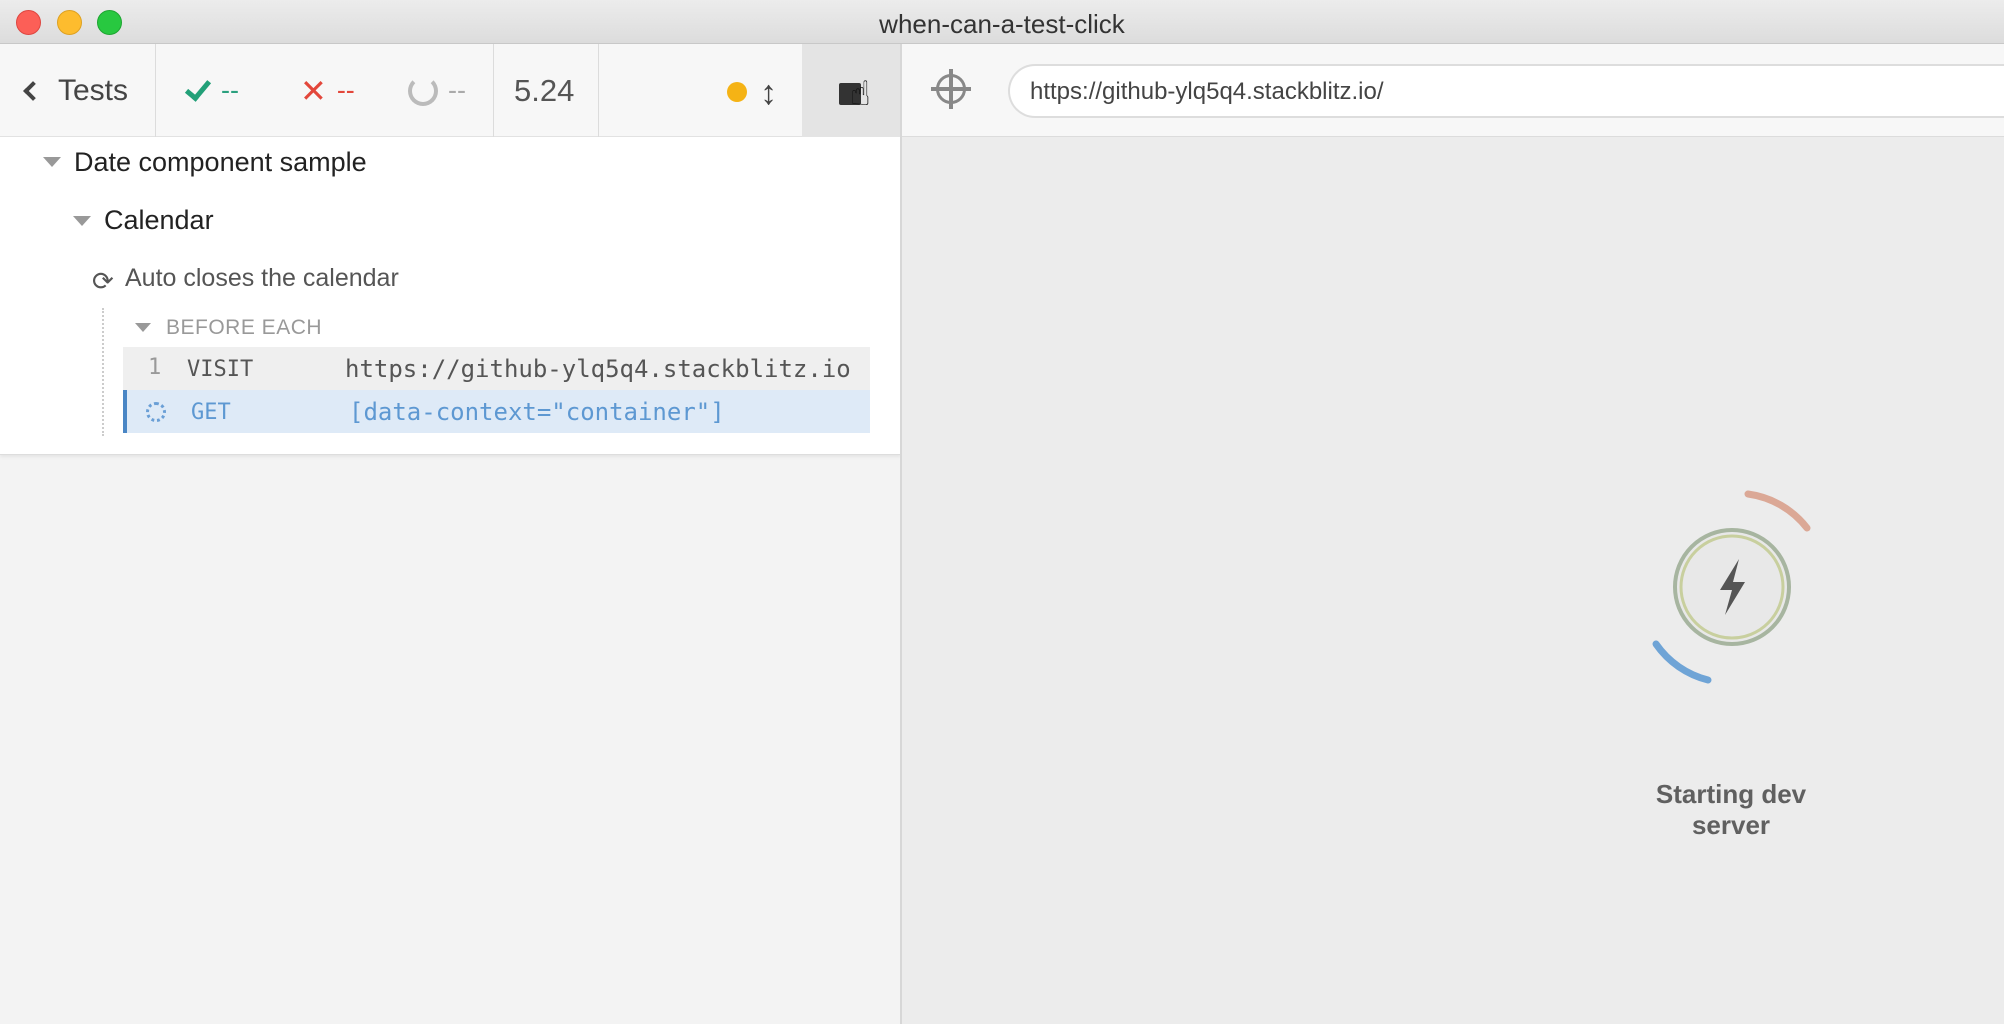 The image size is (2004, 1024). I want to click on subsuite-caret-icon, so click(82, 221).